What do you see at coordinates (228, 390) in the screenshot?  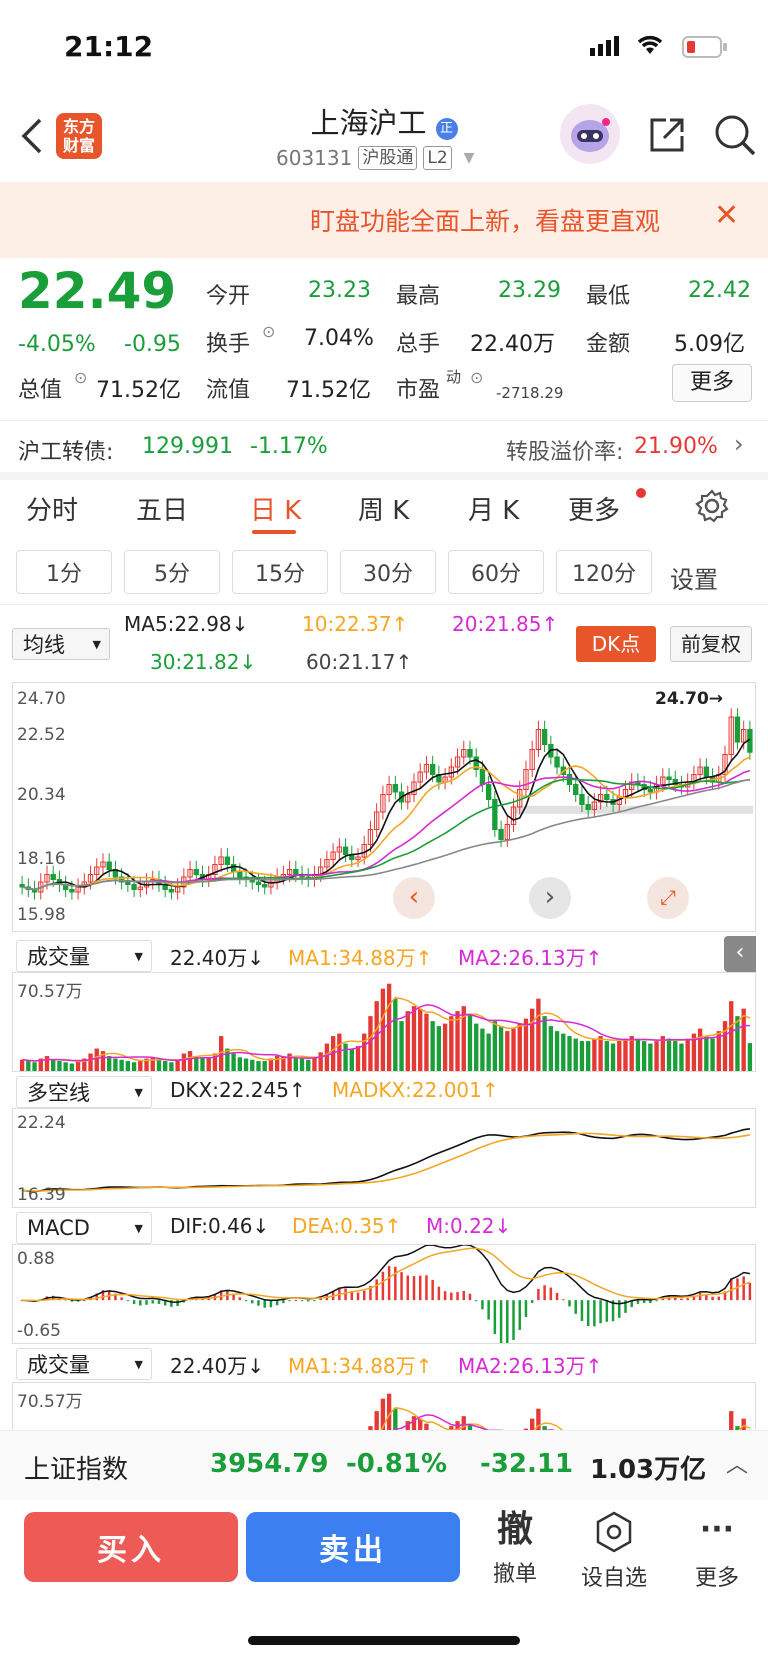 I see `float-label: 流值` at bounding box center [228, 390].